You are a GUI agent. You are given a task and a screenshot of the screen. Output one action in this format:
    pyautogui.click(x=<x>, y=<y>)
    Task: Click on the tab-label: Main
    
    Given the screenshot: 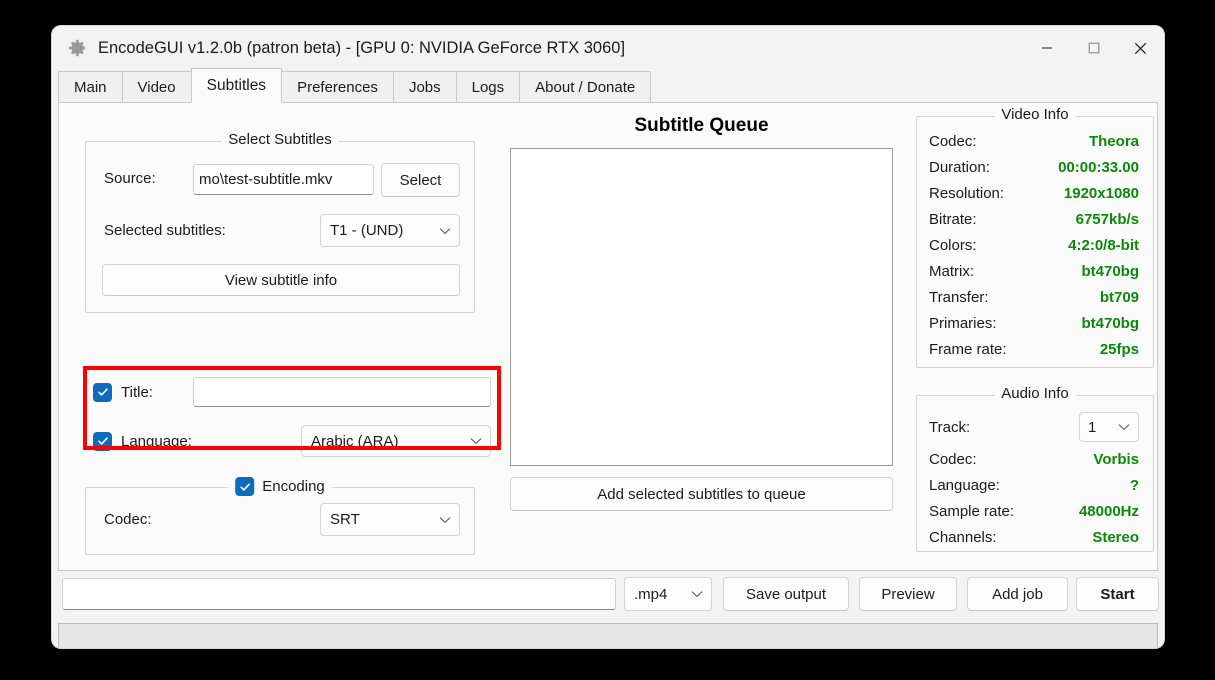 What is the action you would take?
    pyautogui.click(x=90, y=87)
    